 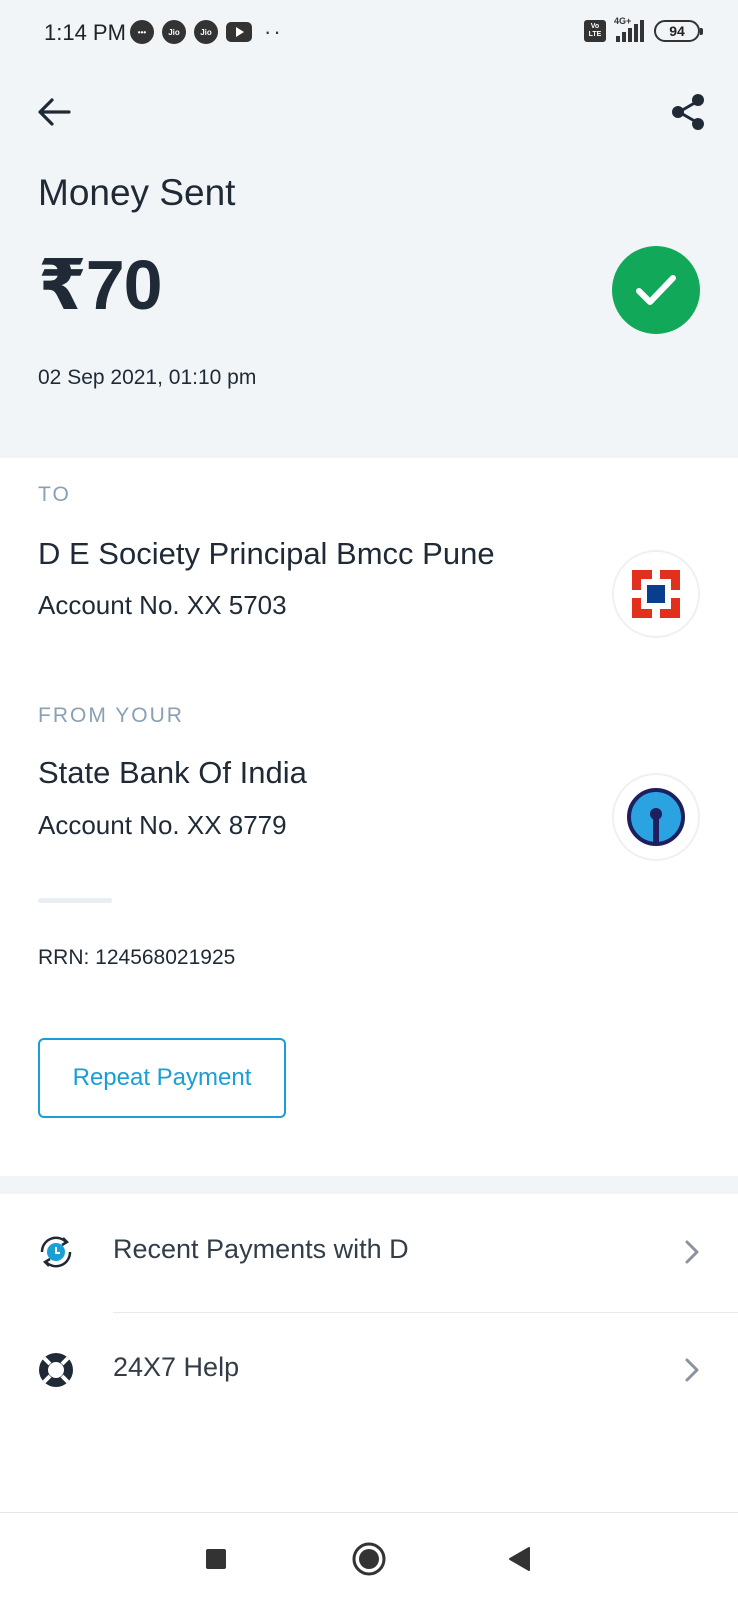 What do you see at coordinates (56, 1252) in the screenshot?
I see `recent-clock-icon` at bounding box center [56, 1252].